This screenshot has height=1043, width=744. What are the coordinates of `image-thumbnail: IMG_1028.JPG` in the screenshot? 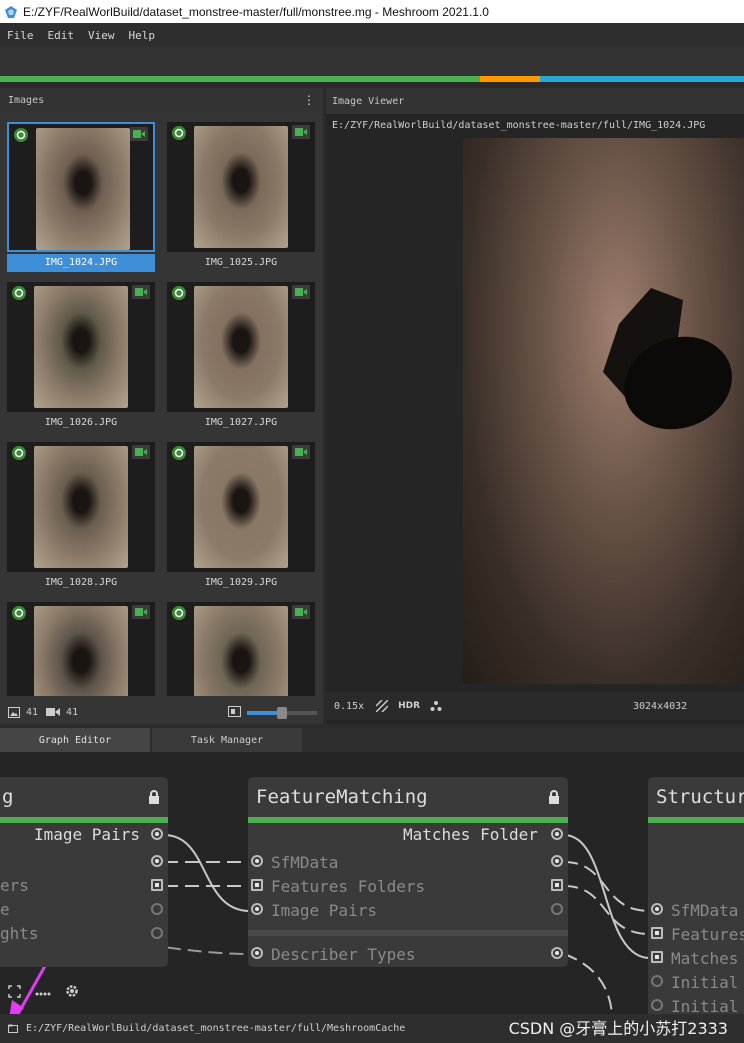 It's located at (82, 517).